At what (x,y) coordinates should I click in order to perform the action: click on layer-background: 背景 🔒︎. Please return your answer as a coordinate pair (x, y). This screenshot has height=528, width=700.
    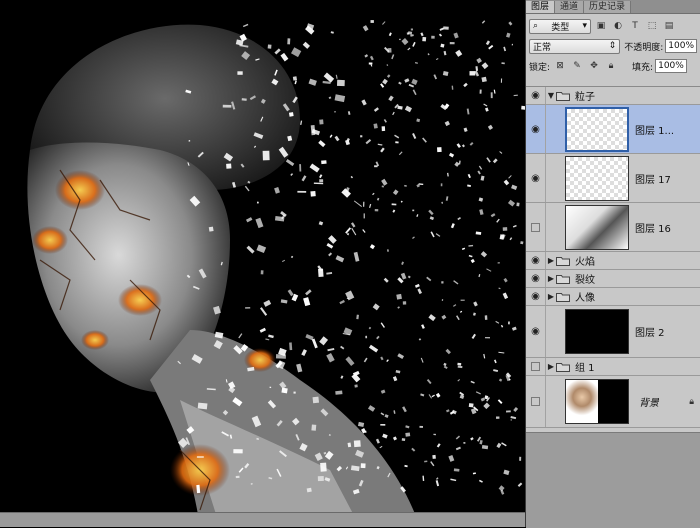
    Looking at the image, I should click on (613, 402).